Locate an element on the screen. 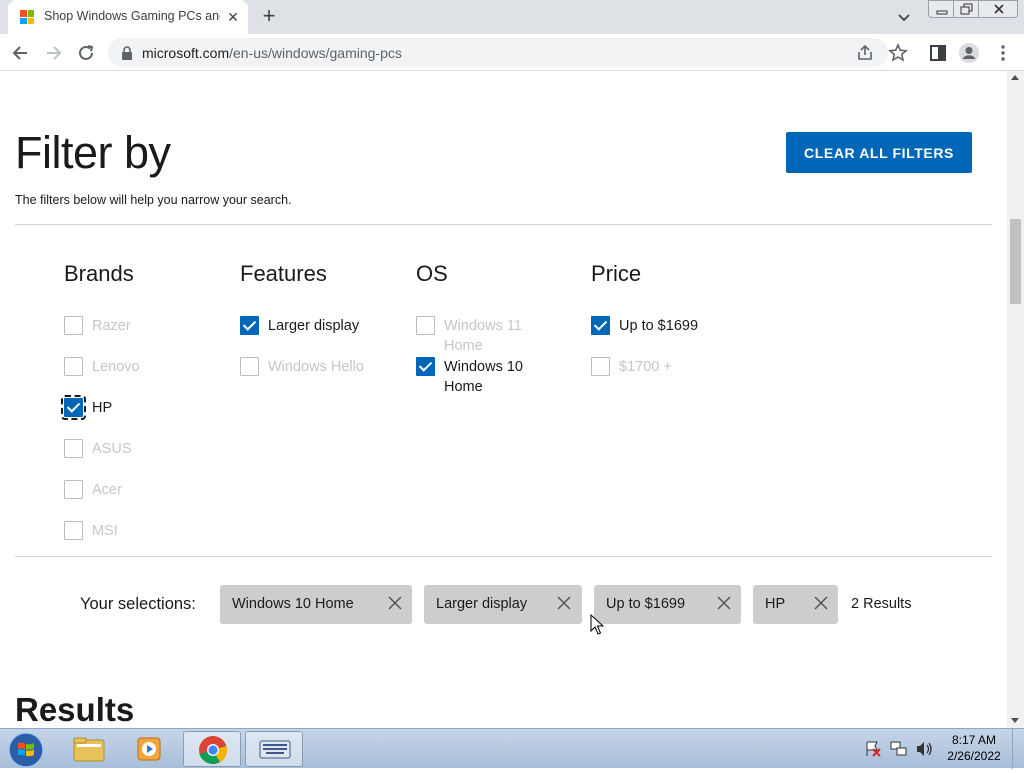  show-desktop-button is located at coordinates (1018, 749).